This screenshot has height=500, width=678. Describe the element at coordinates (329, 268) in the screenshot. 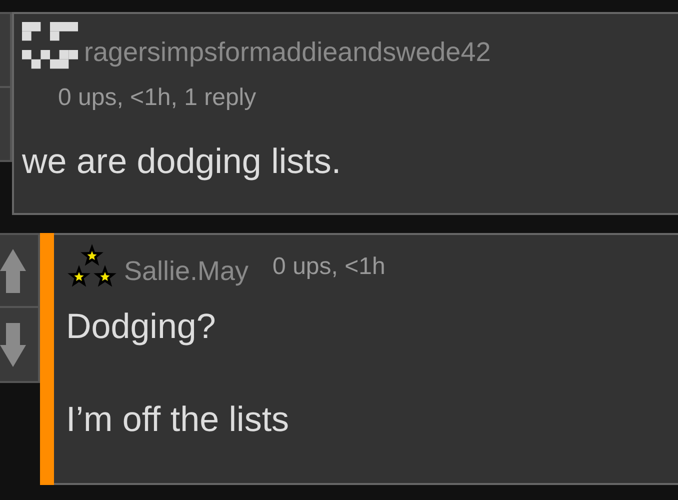

I see `comment-meta: 0 ups, <1h` at that location.